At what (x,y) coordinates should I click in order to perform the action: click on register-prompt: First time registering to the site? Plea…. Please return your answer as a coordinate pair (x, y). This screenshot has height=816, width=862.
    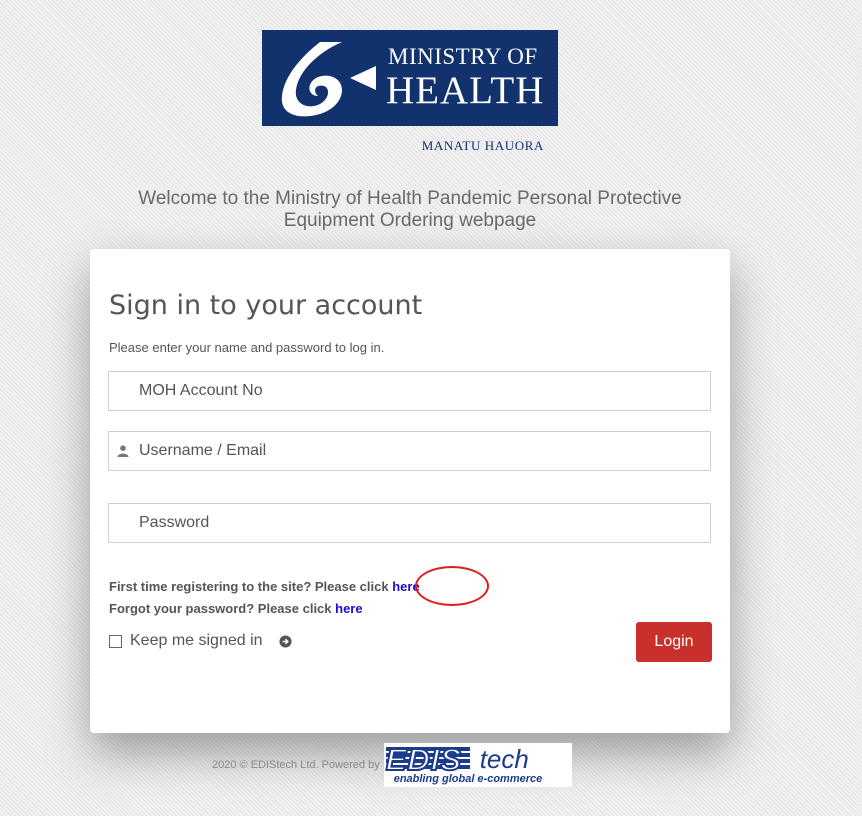
    Looking at the image, I should click on (251, 586).